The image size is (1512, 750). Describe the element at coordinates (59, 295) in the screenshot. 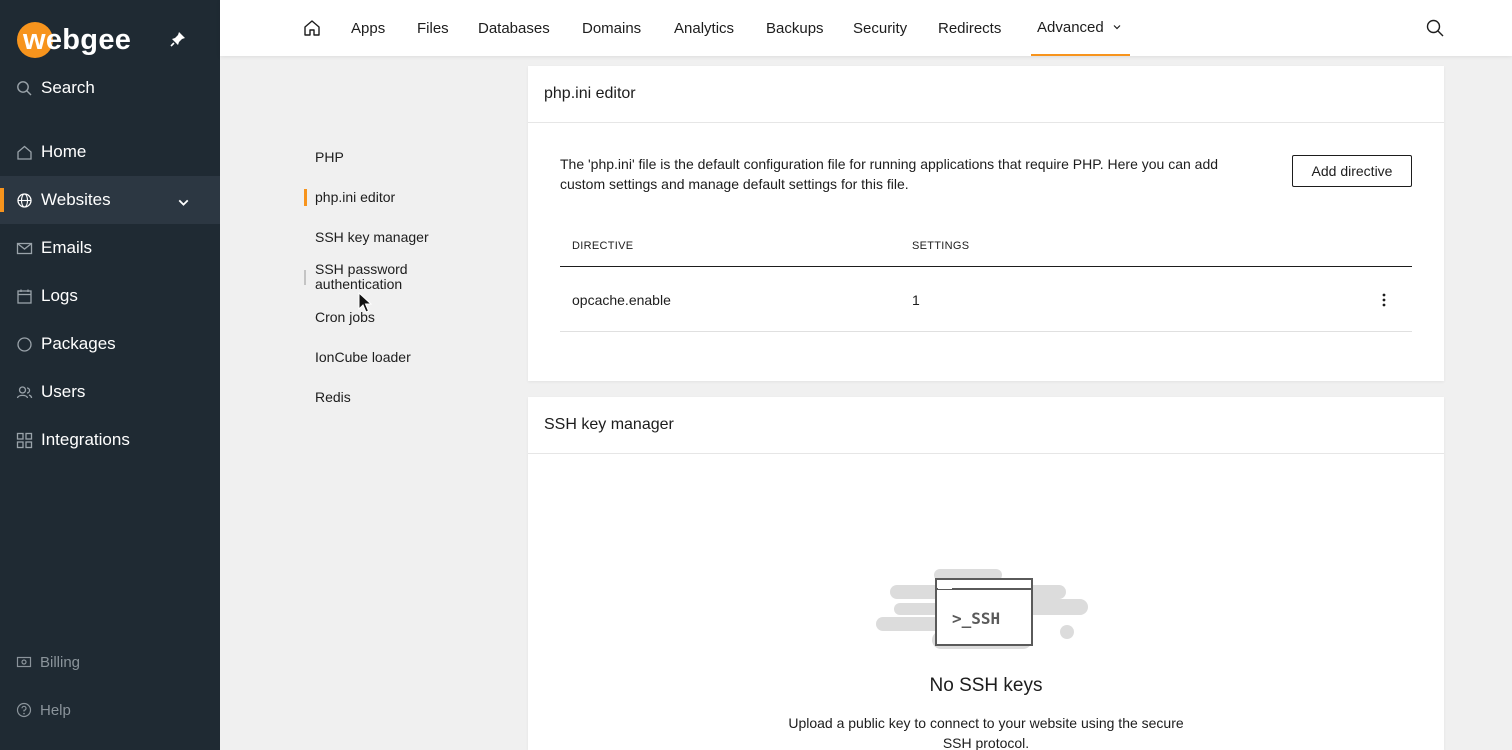

I see `sidebar-item-label: Logs` at that location.